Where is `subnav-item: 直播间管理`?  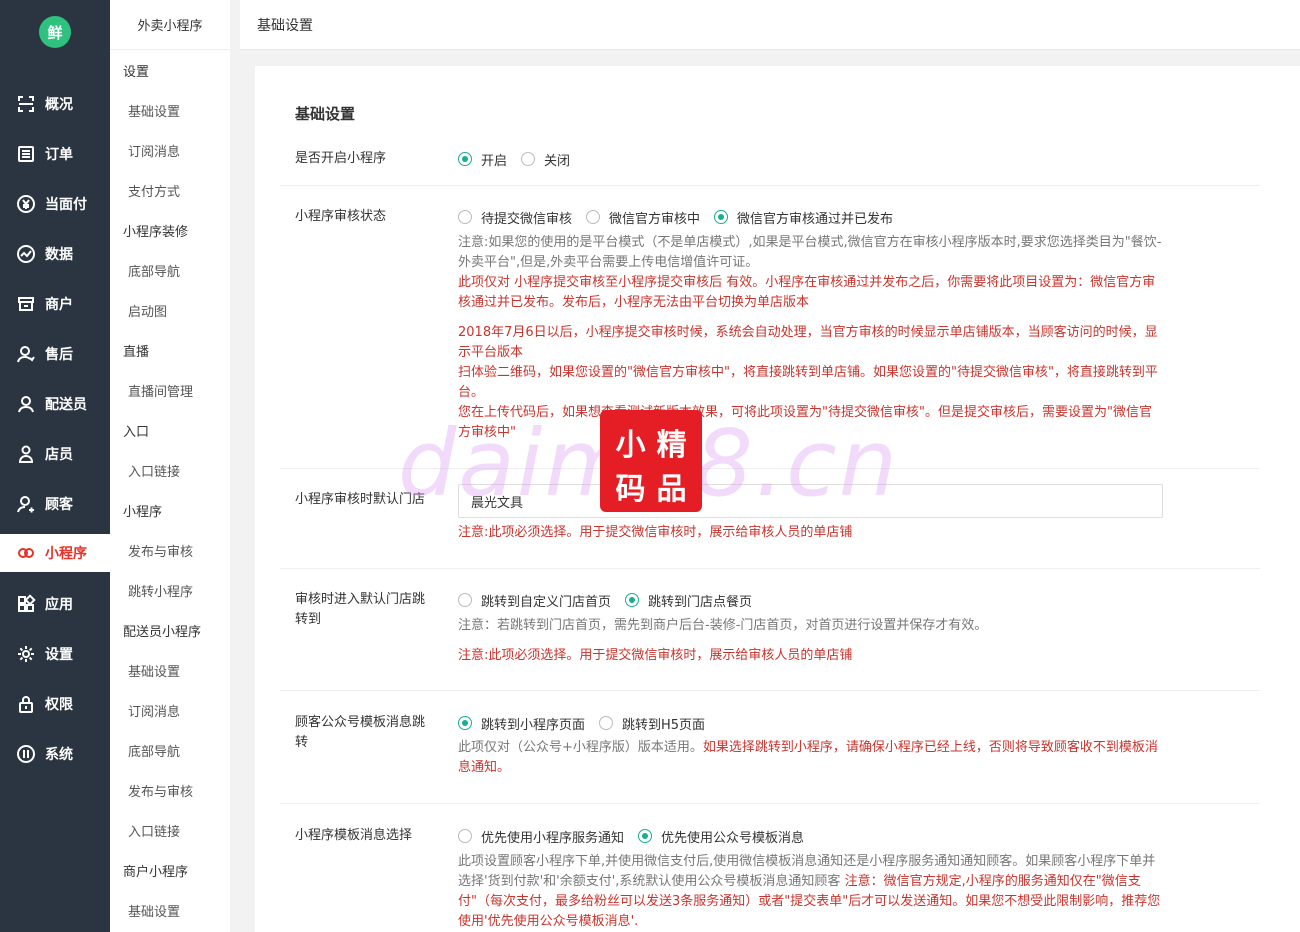 subnav-item: 直播间管理 is located at coordinates (160, 393).